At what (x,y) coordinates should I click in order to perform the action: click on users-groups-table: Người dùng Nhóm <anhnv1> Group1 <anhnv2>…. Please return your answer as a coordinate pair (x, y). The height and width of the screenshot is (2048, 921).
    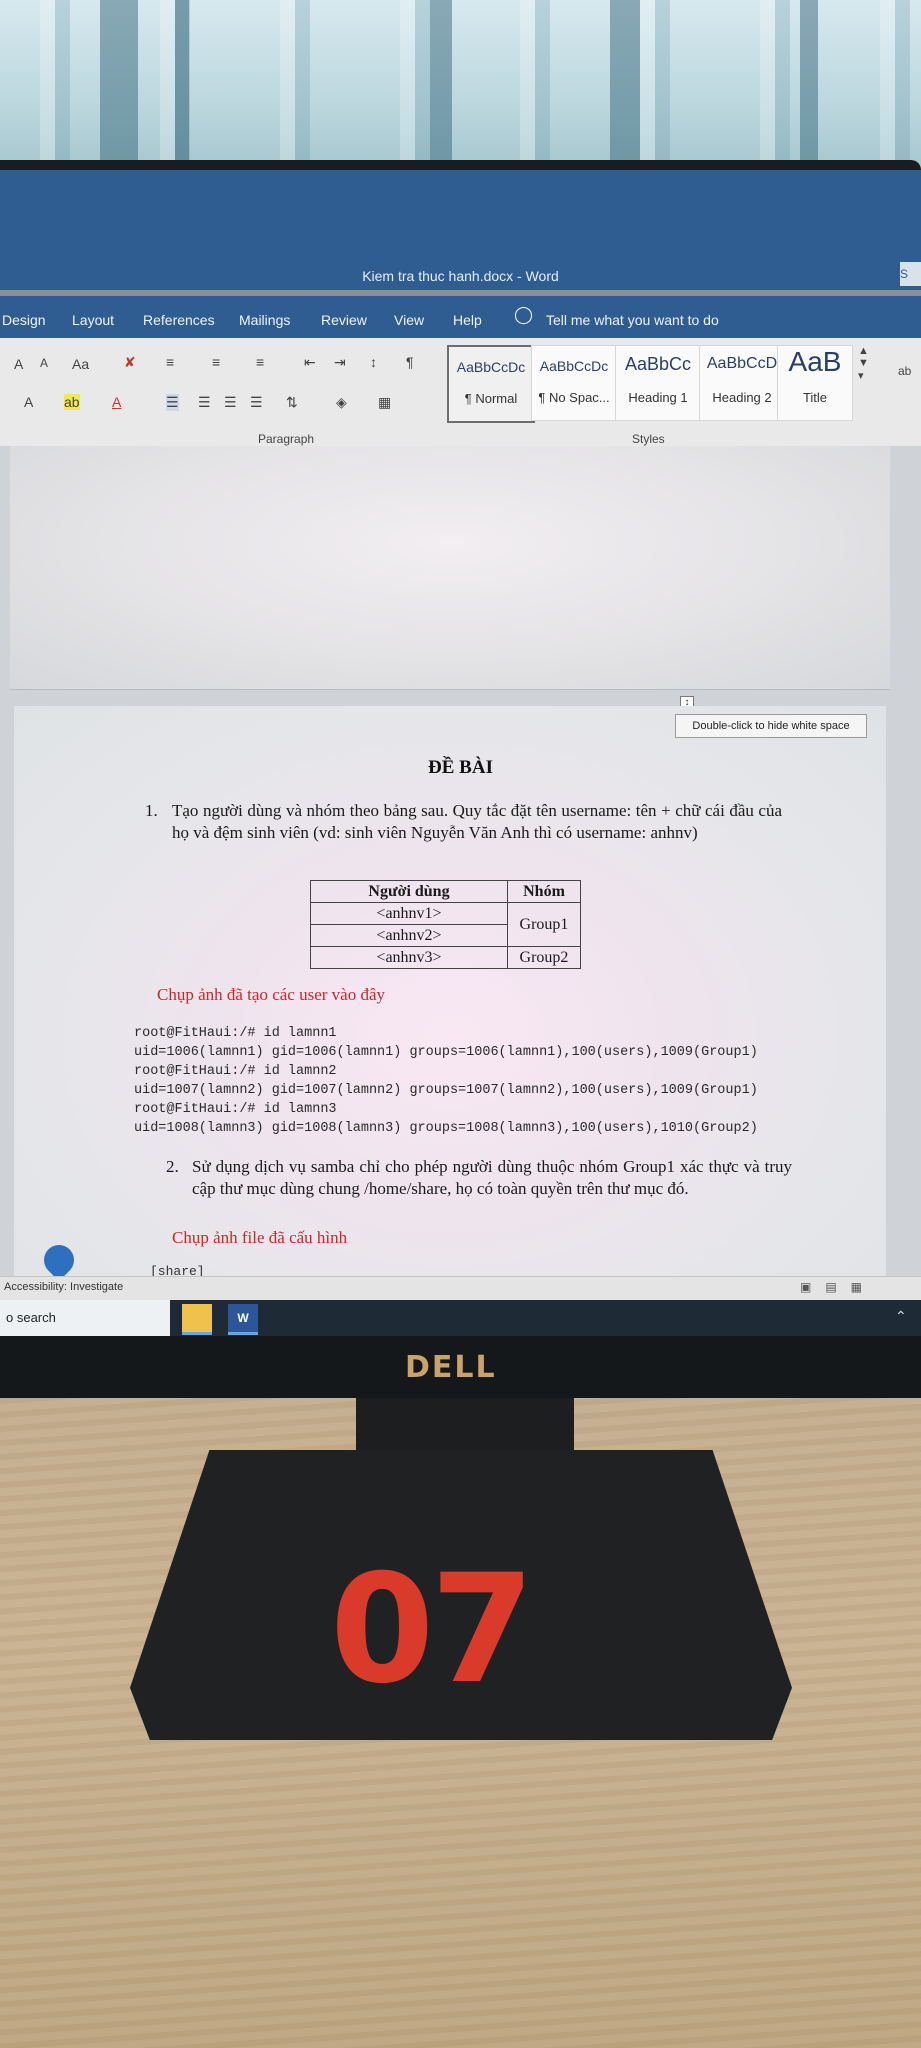
    Looking at the image, I should click on (445, 924).